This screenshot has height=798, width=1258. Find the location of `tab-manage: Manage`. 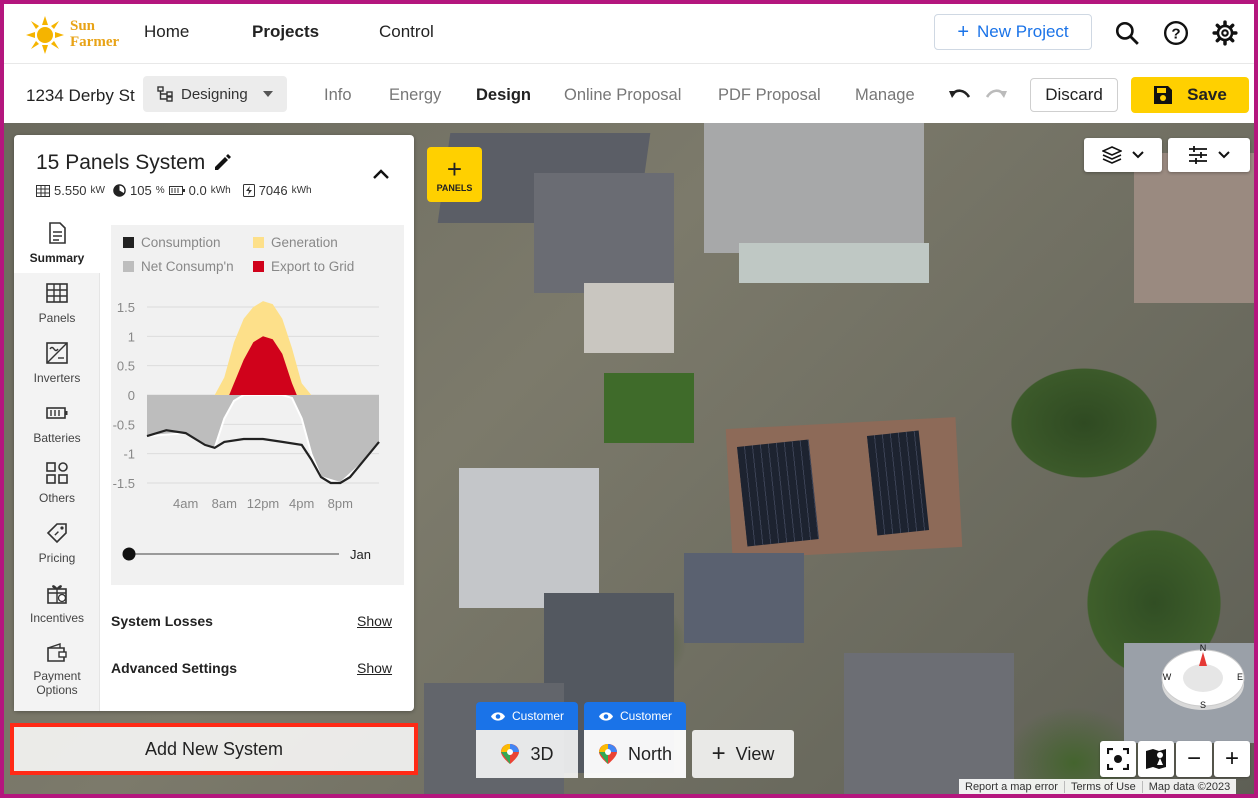

tab-manage: Manage is located at coordinates (885, 95).